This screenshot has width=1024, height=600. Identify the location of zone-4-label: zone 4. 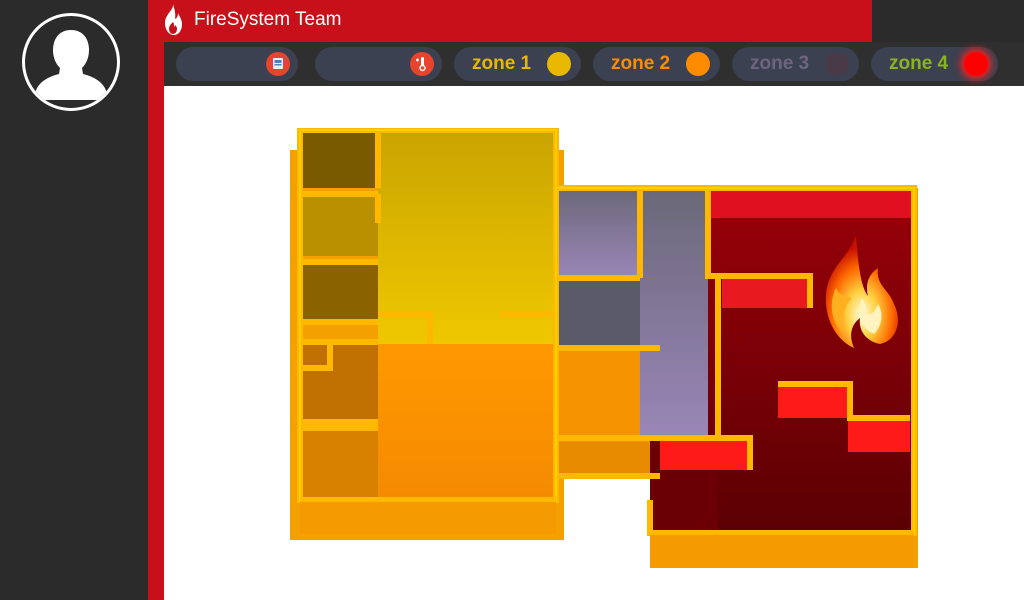
(919, 63).